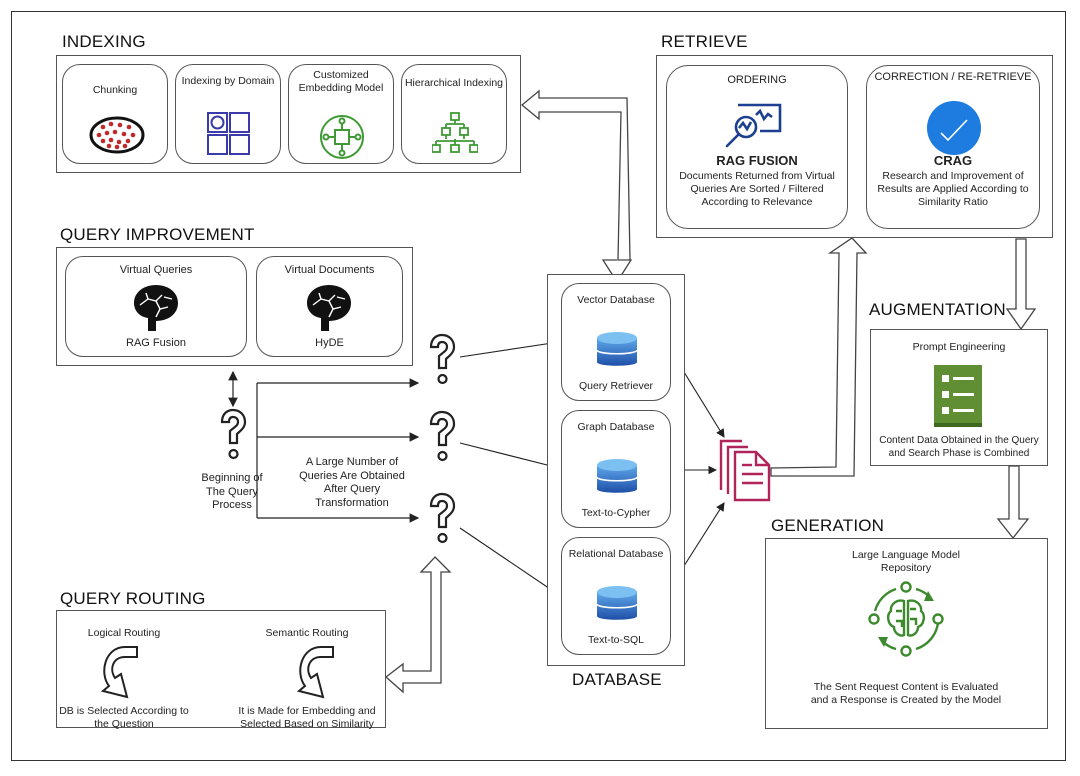 This screenshot has height=776, width=1080. I want to click on database-card-graph: Graph Database Text-to-Cypher, so click(616, 469).